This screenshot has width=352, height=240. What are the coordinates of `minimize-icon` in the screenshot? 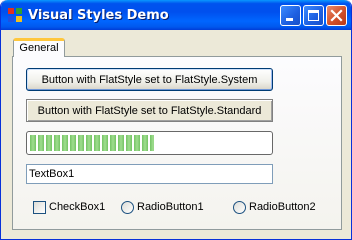 It's located at (289, 19).